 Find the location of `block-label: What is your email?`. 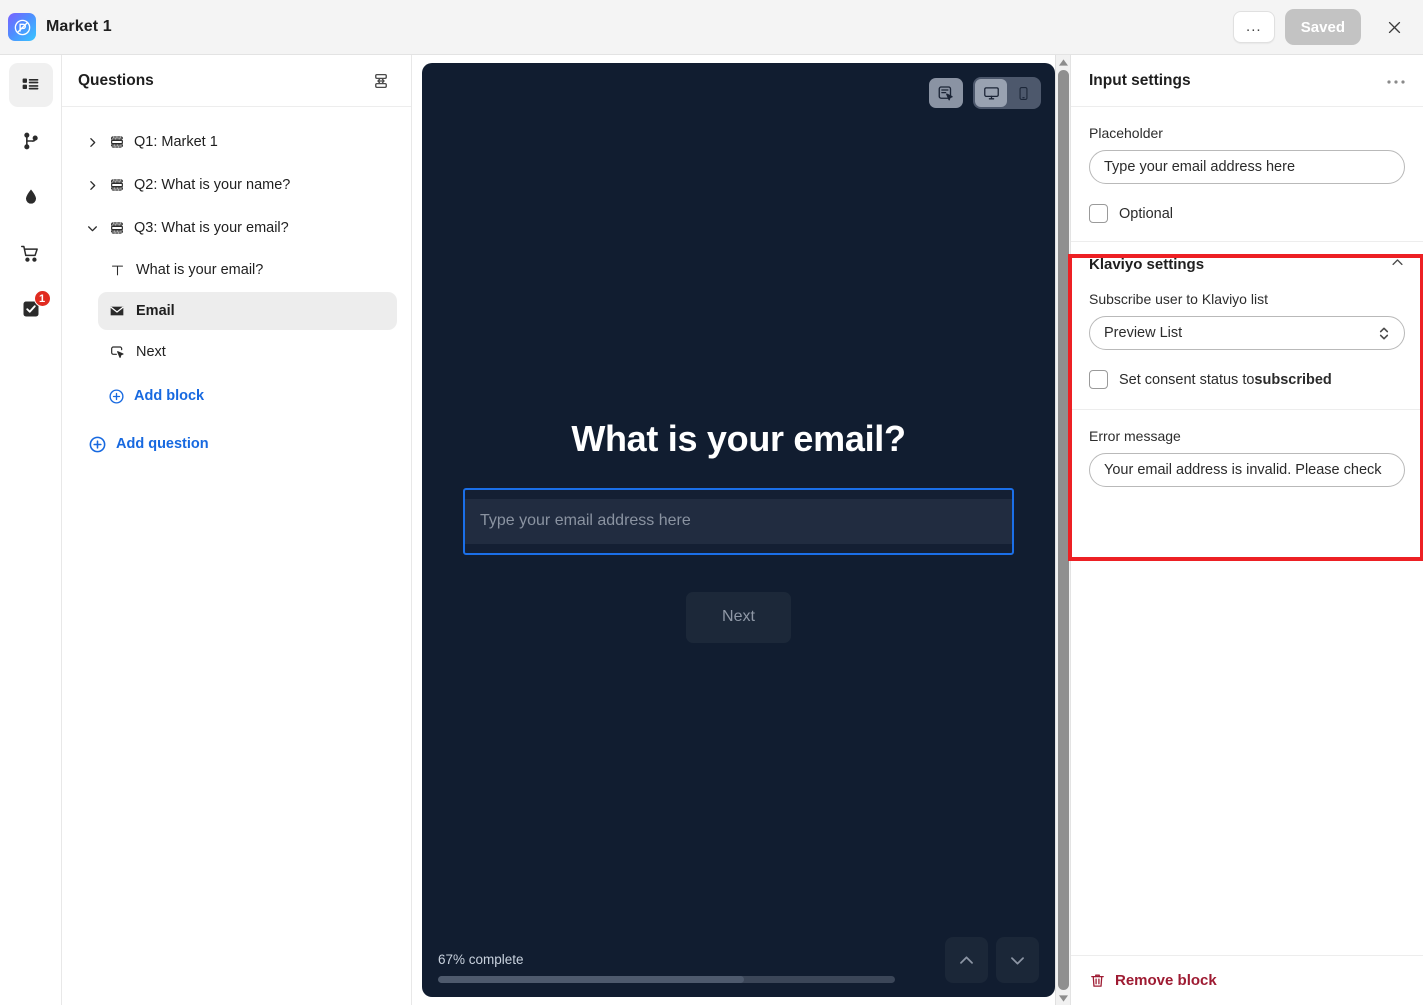

block-label: What is your email? is located at coordinates (200, 270).